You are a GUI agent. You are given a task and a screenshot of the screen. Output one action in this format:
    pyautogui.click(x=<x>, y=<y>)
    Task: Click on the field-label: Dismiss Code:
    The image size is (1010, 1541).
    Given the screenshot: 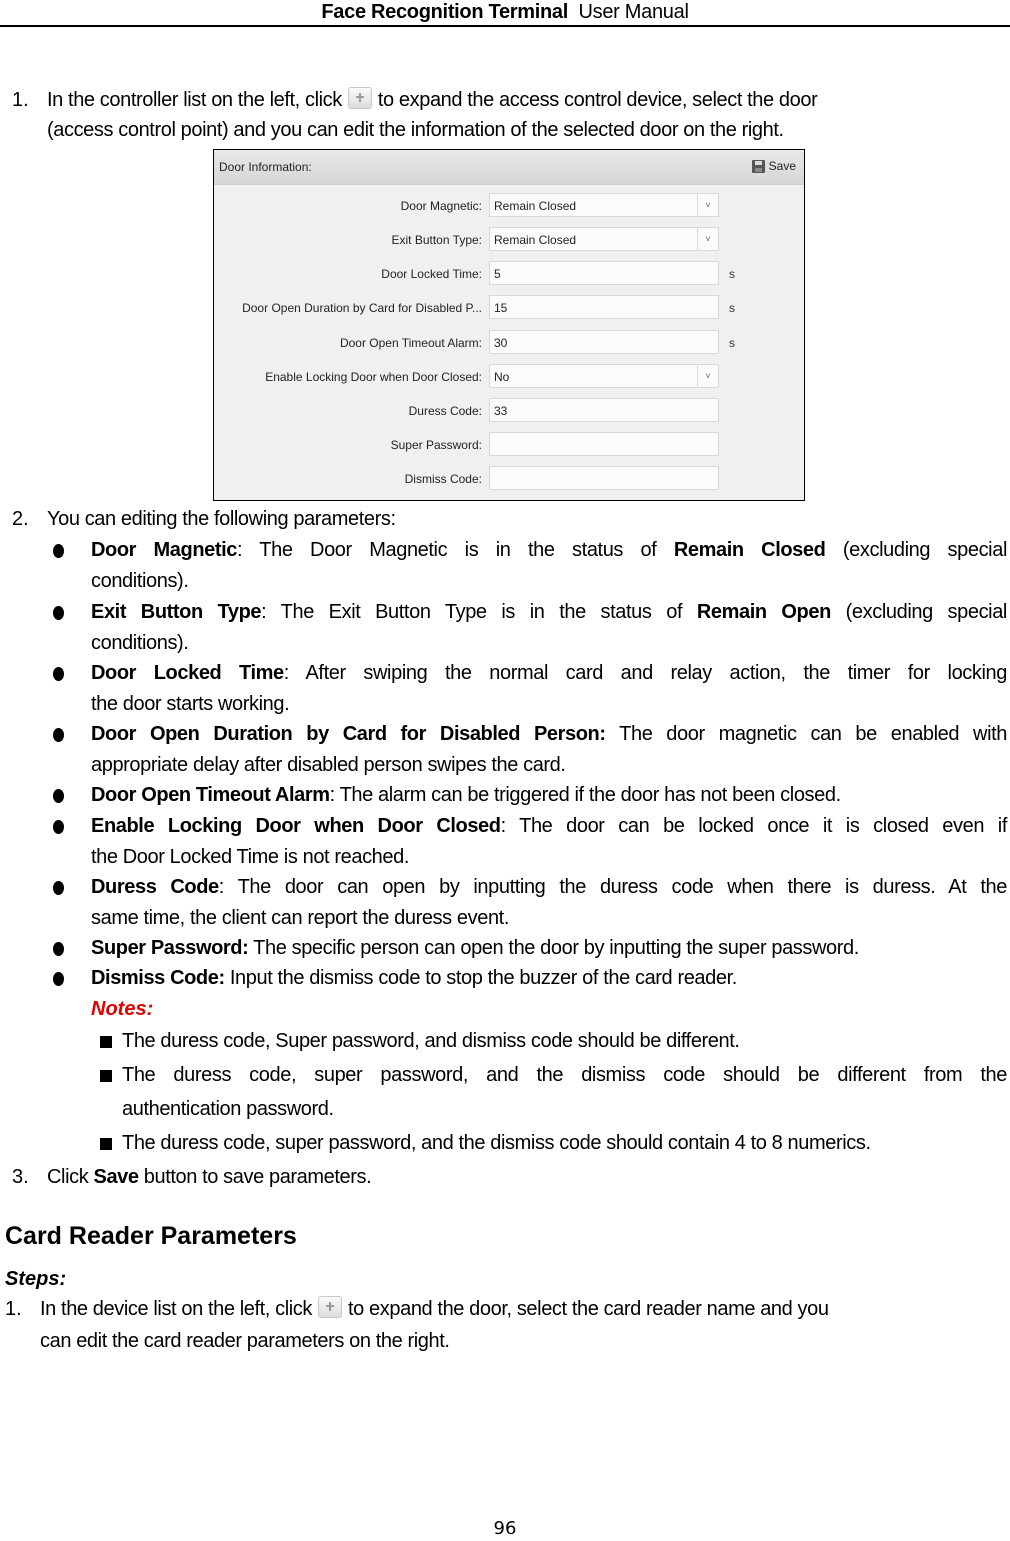 What is the action you would take?
    pyautogui.click(x=443, y=479)
    